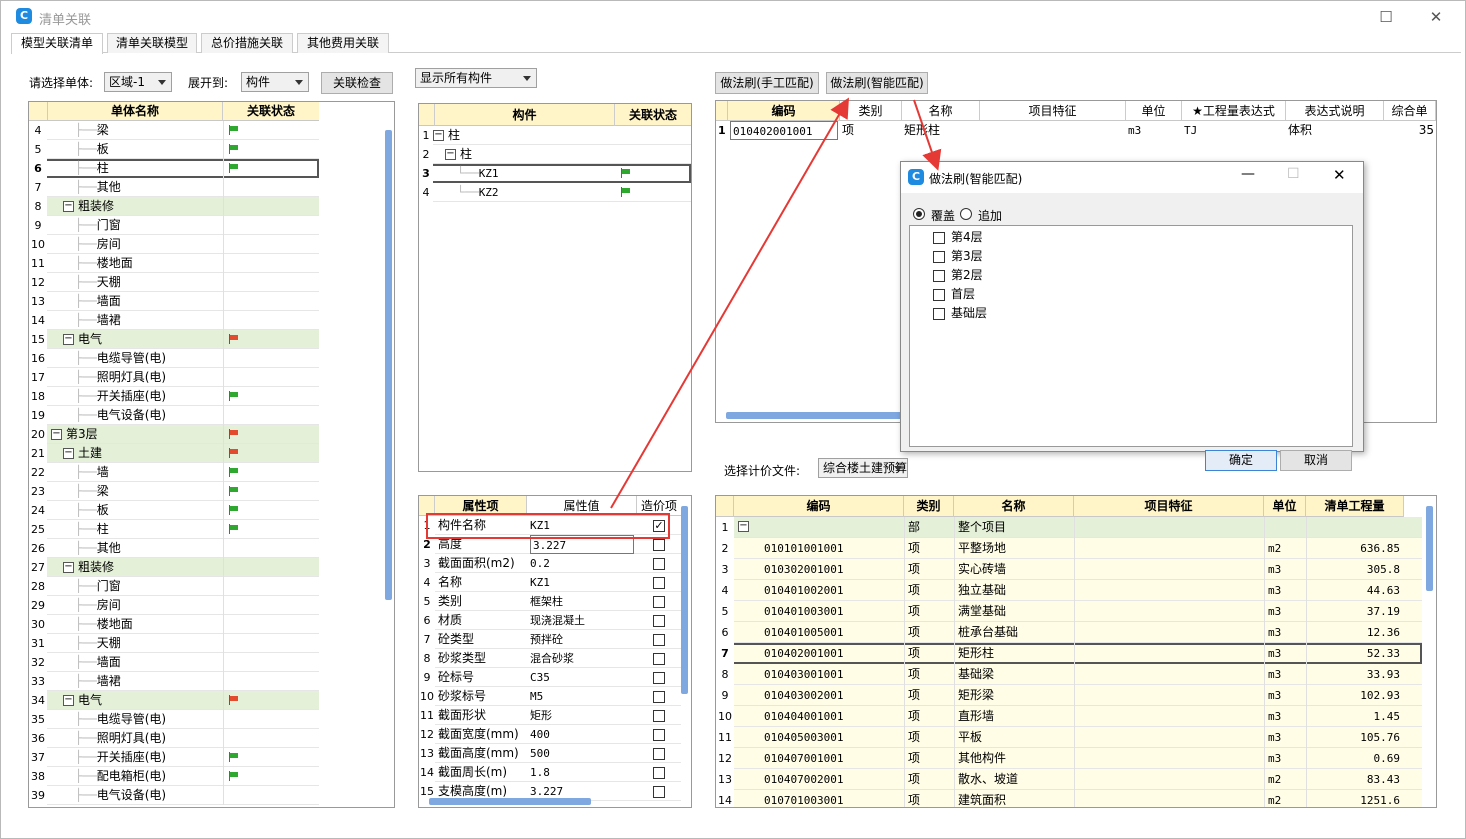 The width and height of the screenshot is (1466, 839). Describe the element at coordinates (730, 303) in the screenshot. I see `arrow-to-smart-button` at that location.